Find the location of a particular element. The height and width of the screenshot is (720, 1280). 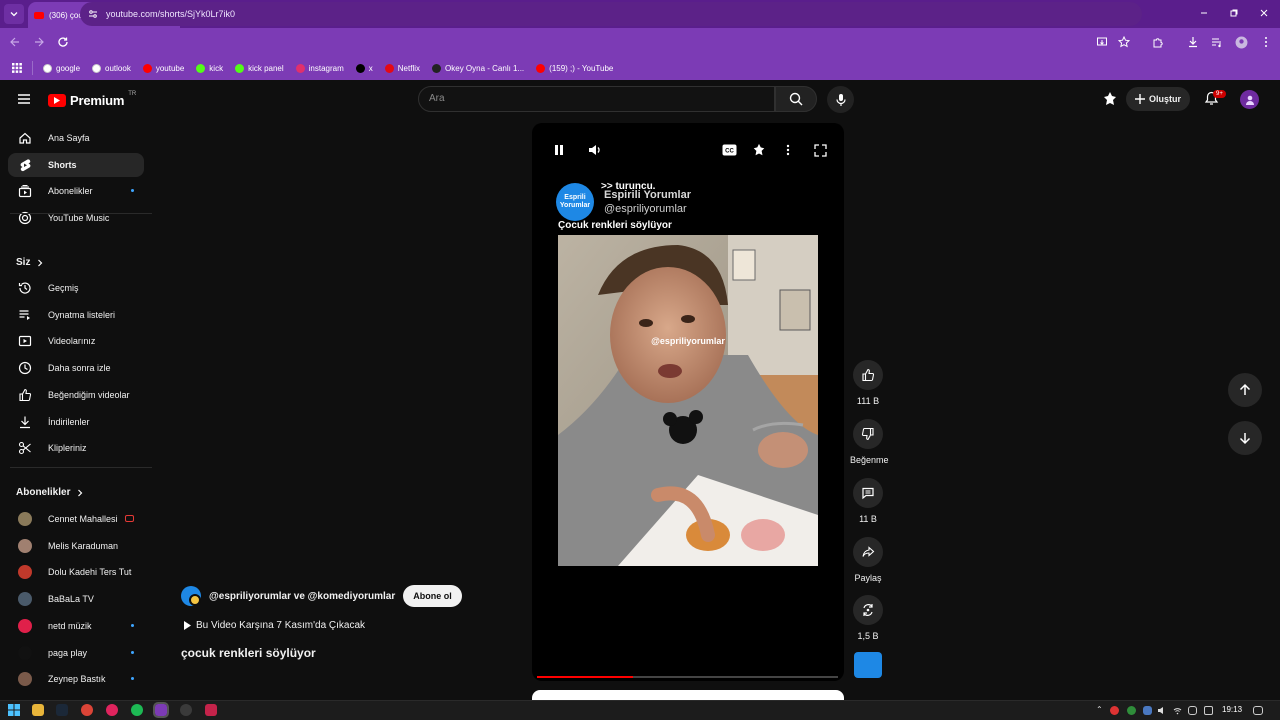

account-avatar-button is located at coordinates (1249, 99).